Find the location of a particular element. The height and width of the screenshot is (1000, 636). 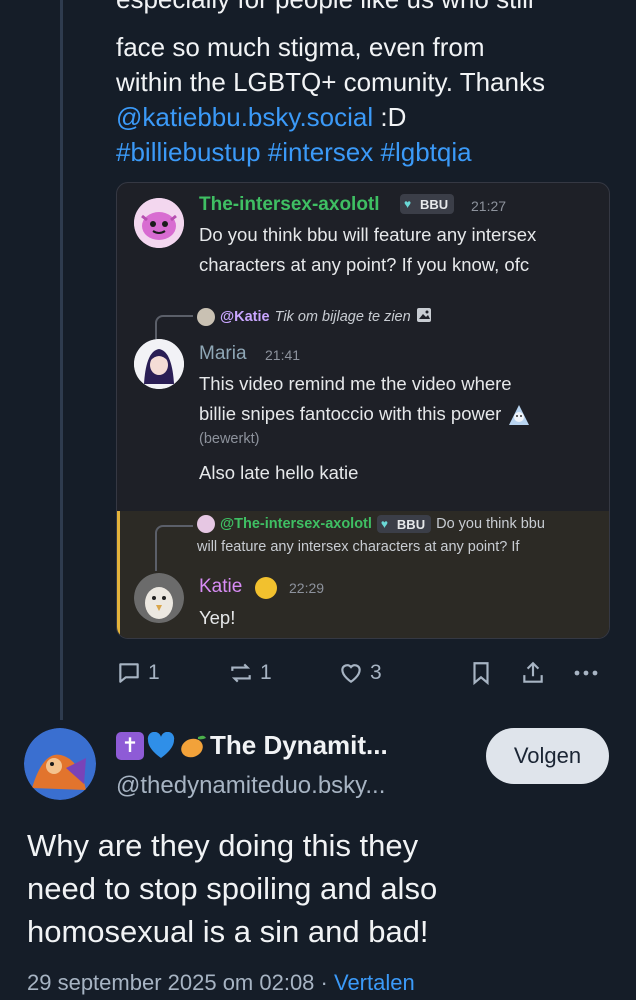

share-icon is located at coordinates (533, 673).